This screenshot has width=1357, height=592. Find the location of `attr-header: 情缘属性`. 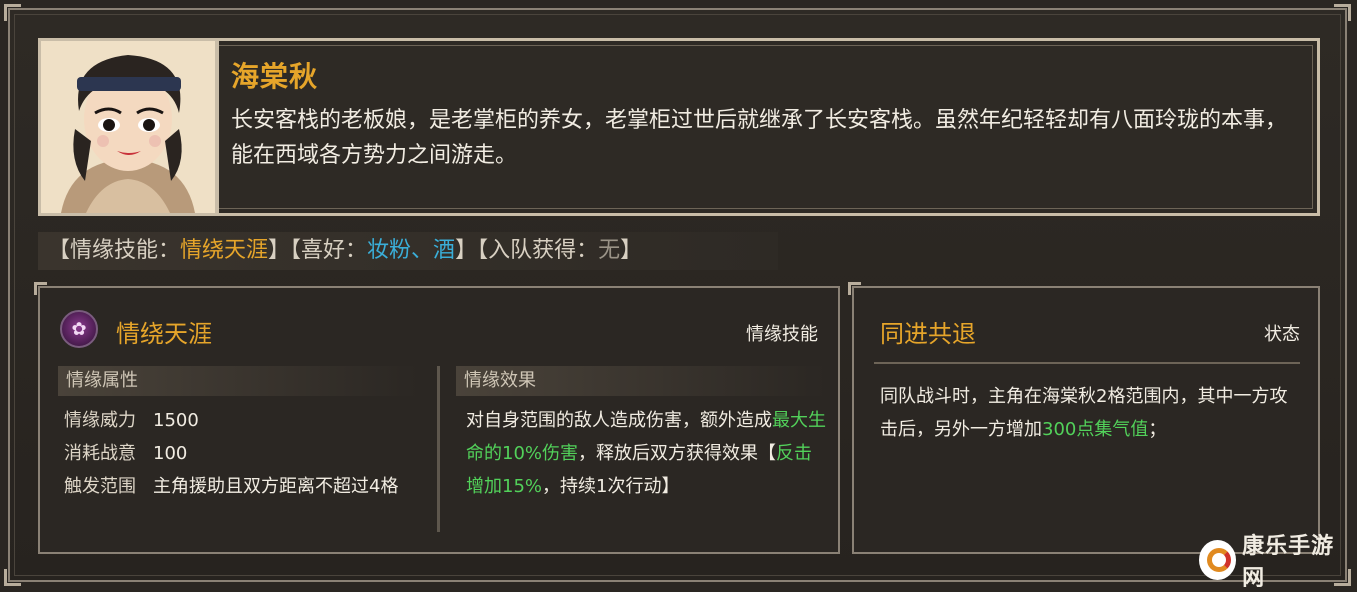

attr-header: 情缘属性 is located at coordinates (238, 381).